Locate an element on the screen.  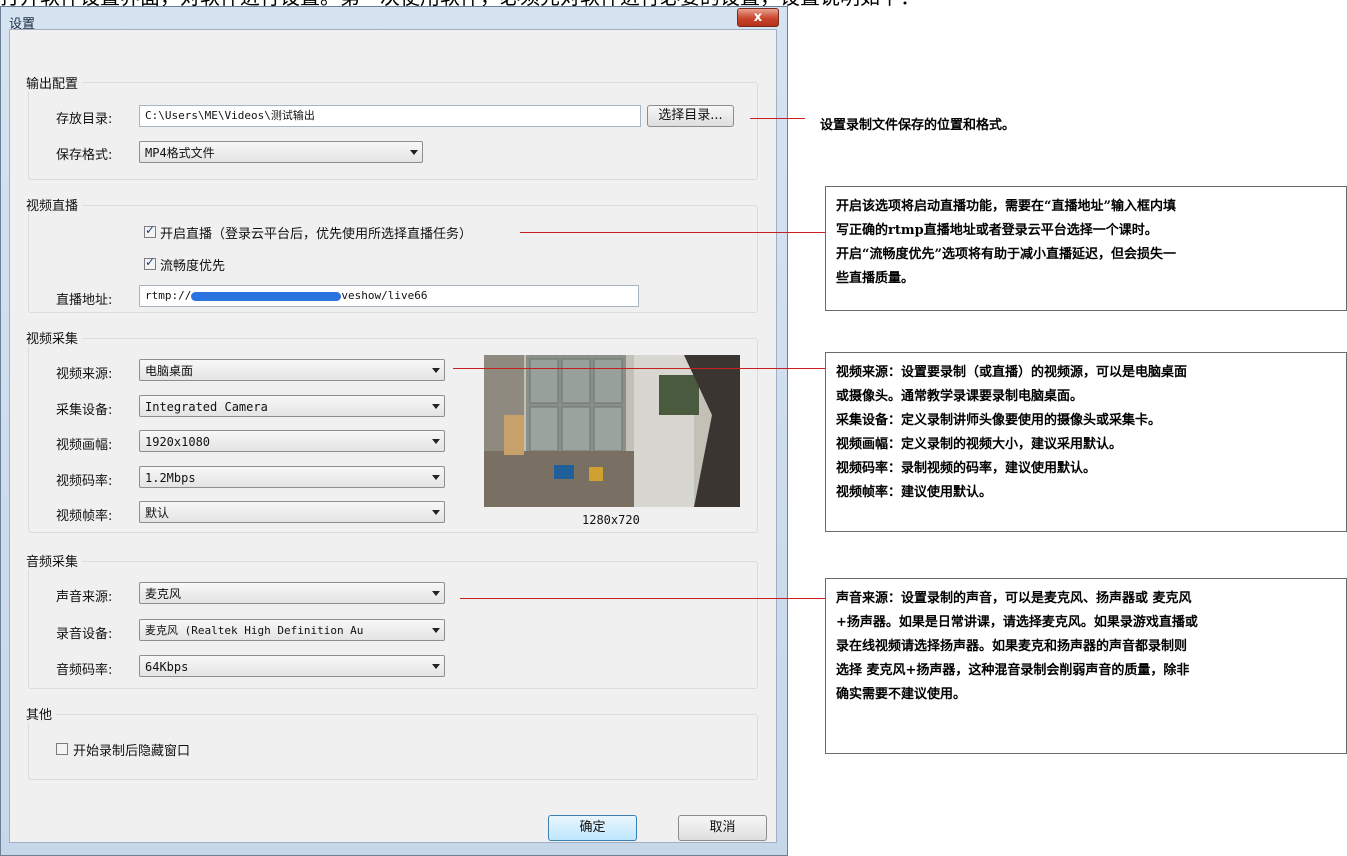
capture-device-label: 采集设备: is located at coordinates (84, 410).